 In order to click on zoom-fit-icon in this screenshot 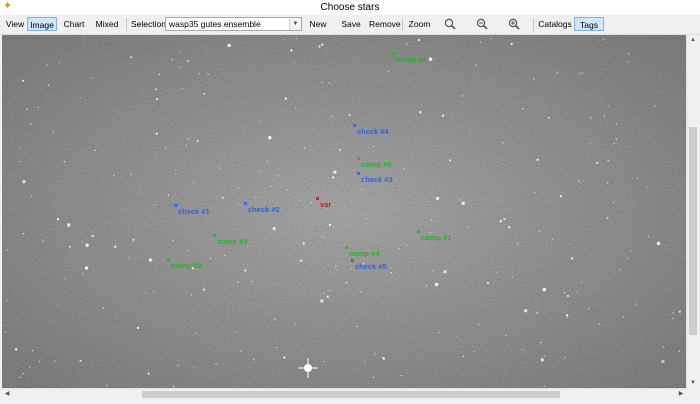, I will do `click(450, 24)`.